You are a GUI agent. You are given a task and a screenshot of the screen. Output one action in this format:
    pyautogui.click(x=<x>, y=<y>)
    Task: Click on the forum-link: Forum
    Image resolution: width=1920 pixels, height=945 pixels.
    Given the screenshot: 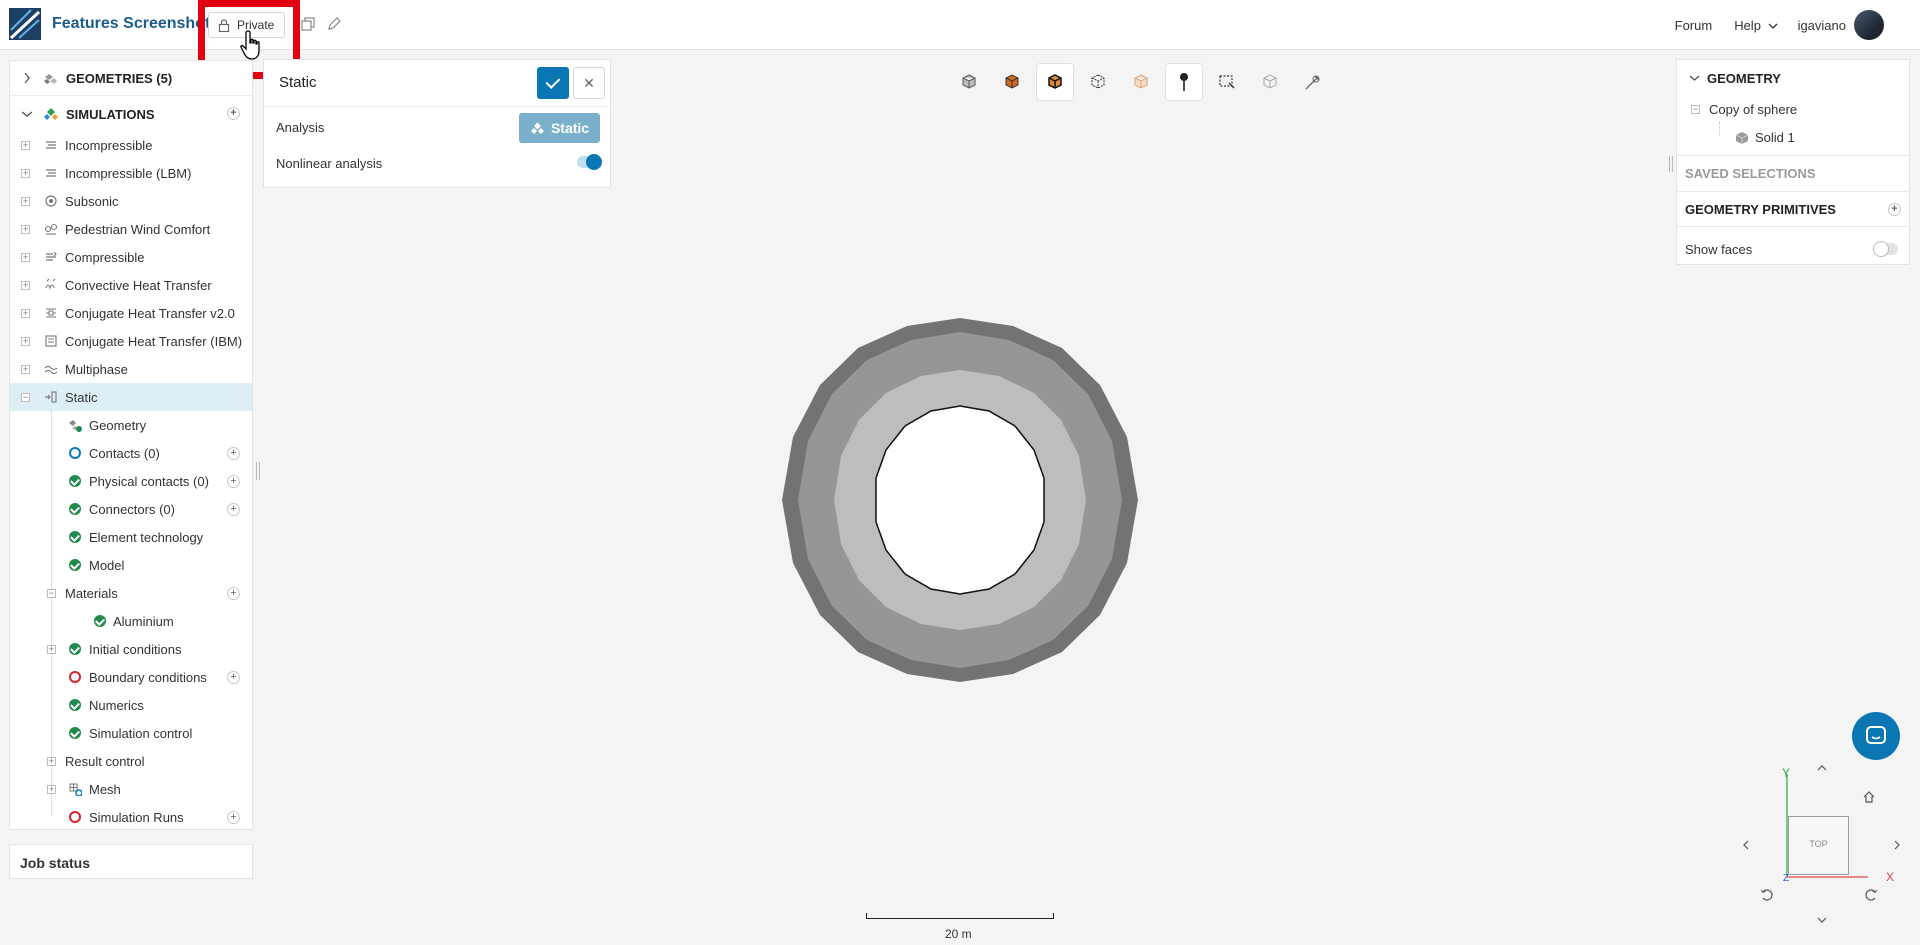 What is the action you would take?
    pyautogui.click(x=1694, y=25)
    